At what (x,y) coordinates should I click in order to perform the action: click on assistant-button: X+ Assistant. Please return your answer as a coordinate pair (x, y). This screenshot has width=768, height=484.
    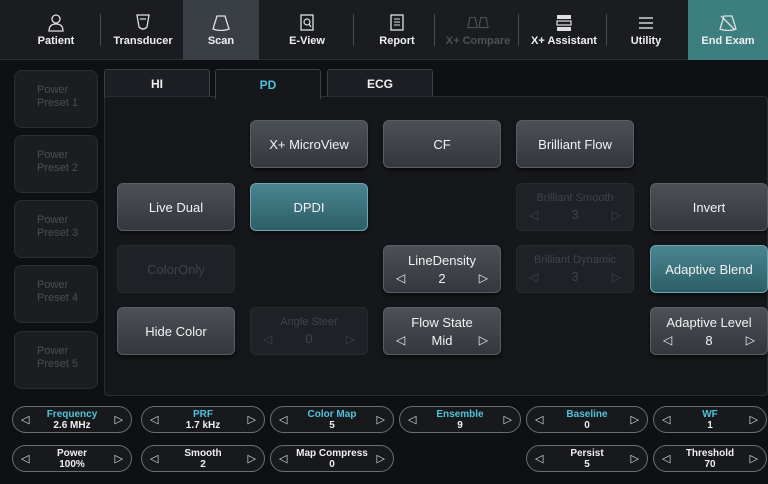
    Looking at the image, I should click on (564, 30).